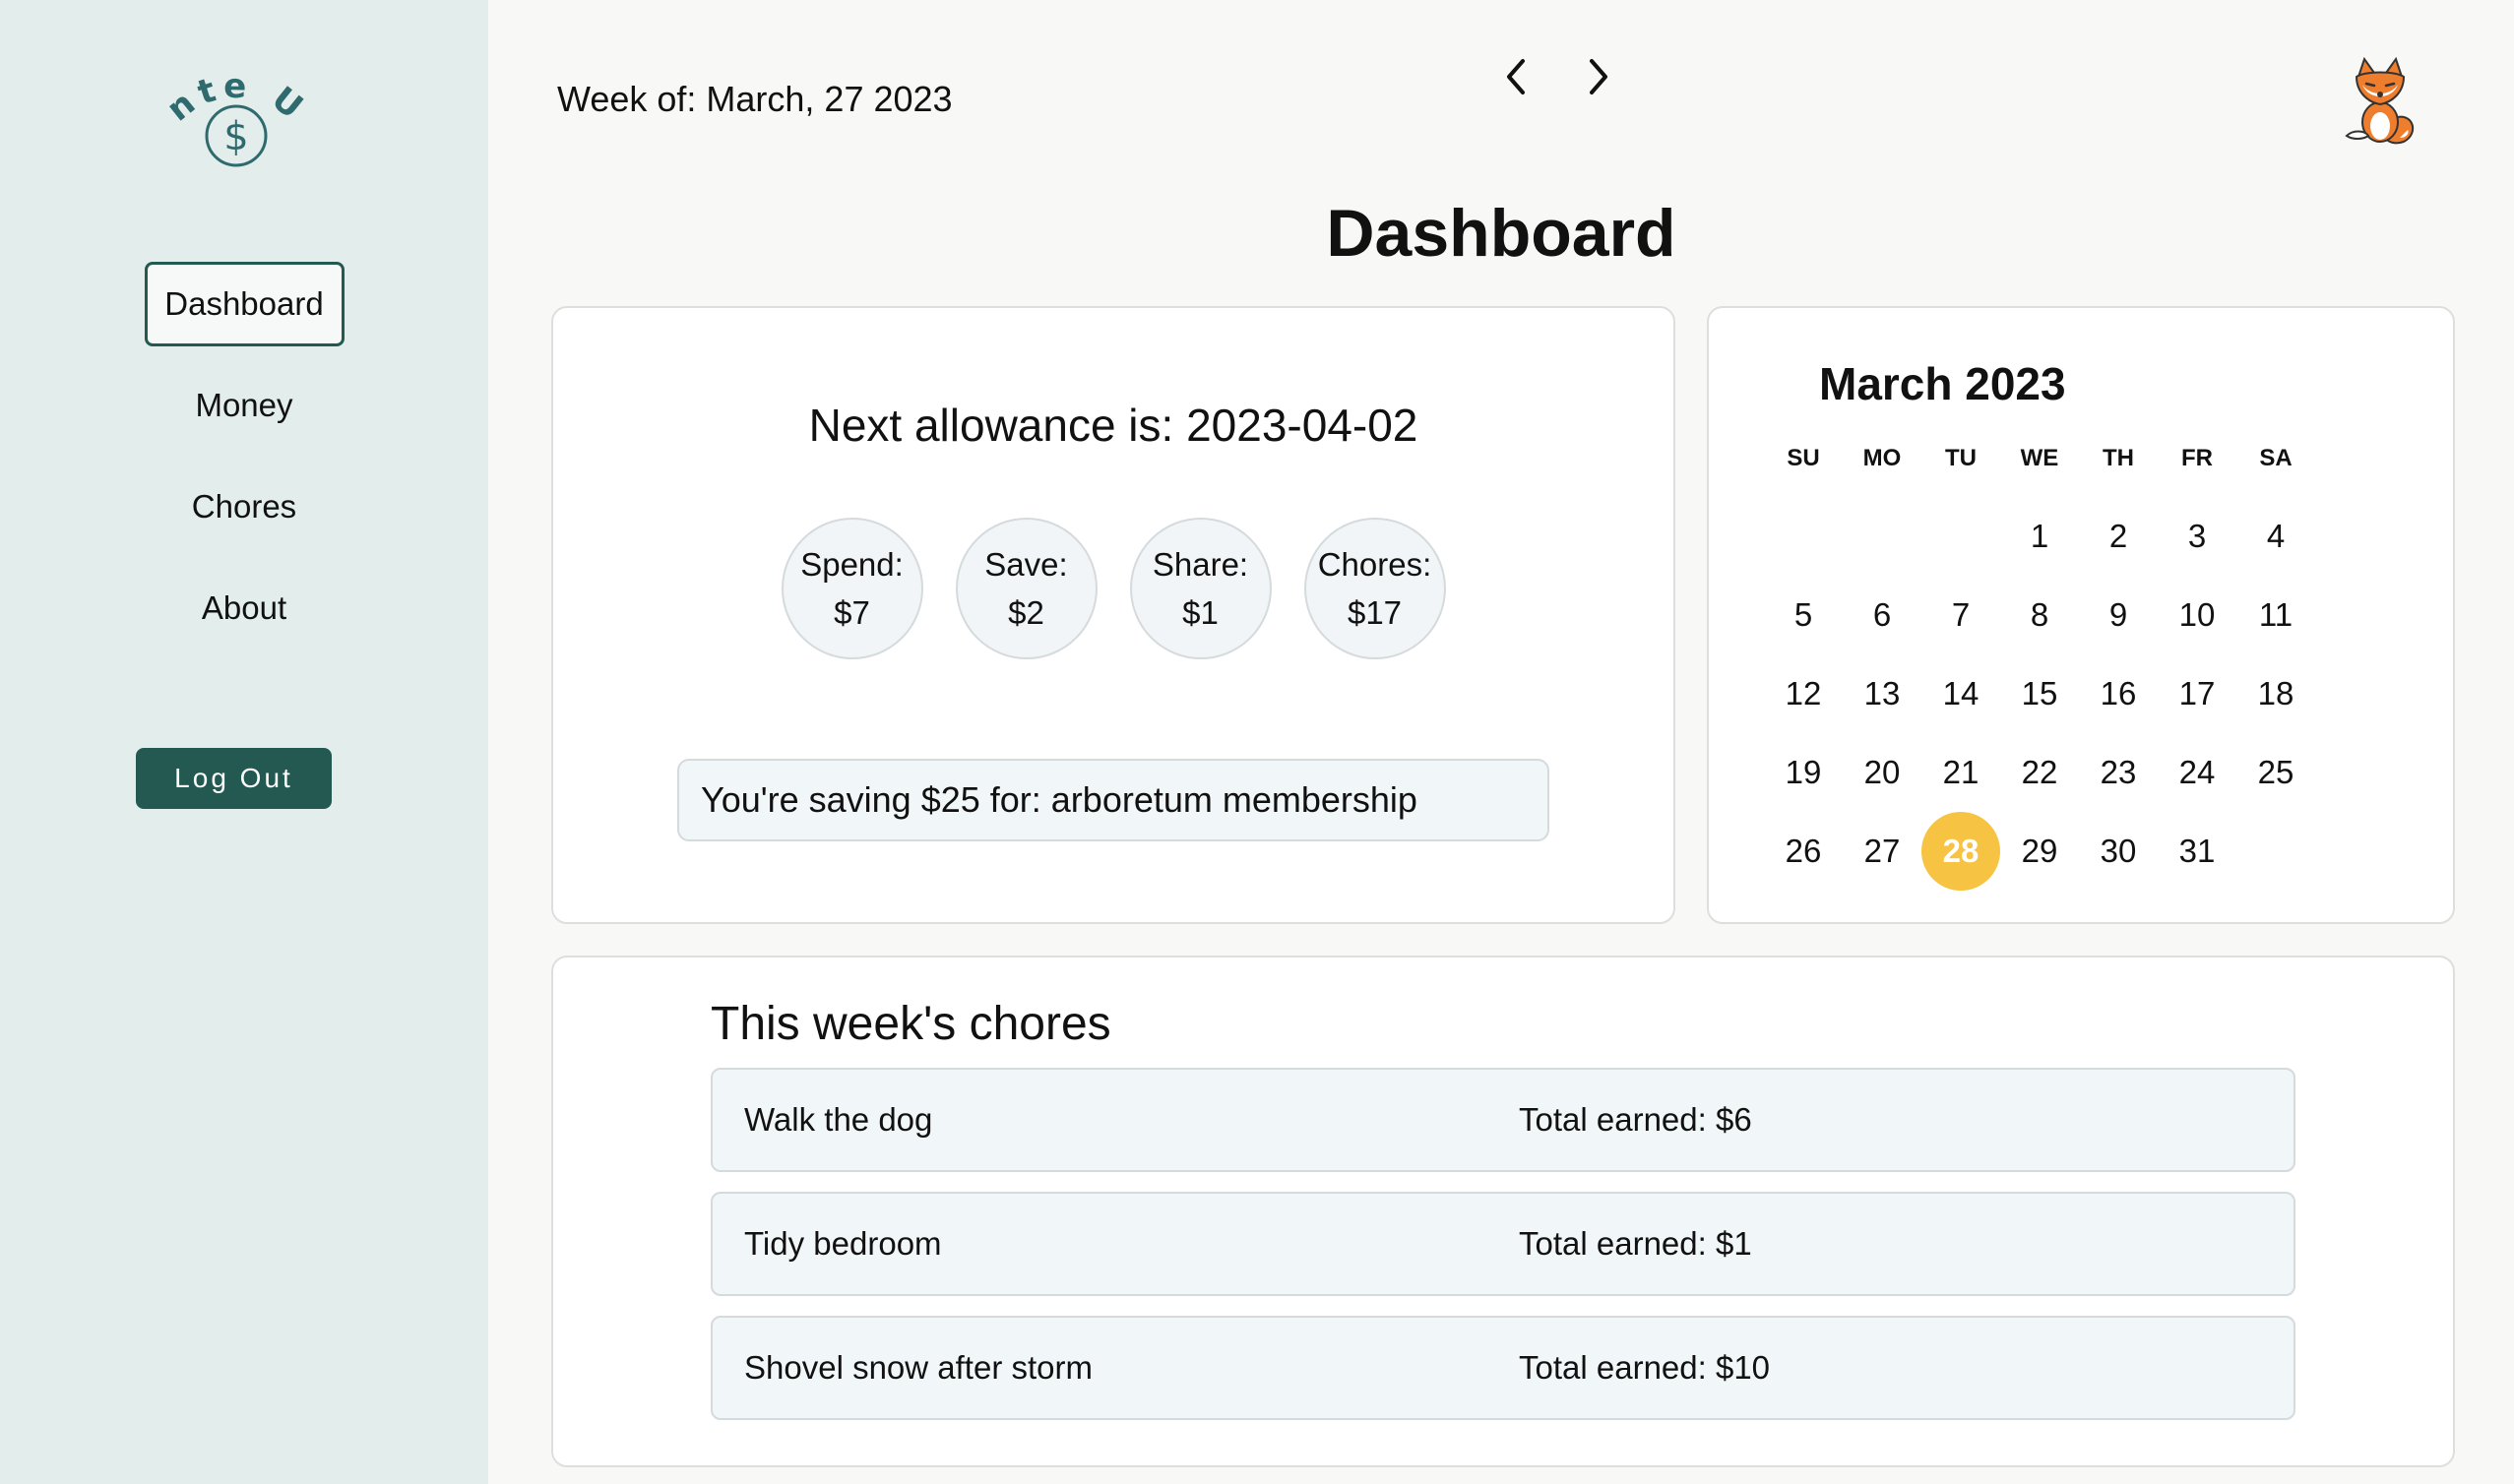 This screenshot has height=1484, width=2514. What do you see at coordinates (2197, 615) in the screenshot?
I see `calendar-day: 10` at bounding box center [2197, 615].